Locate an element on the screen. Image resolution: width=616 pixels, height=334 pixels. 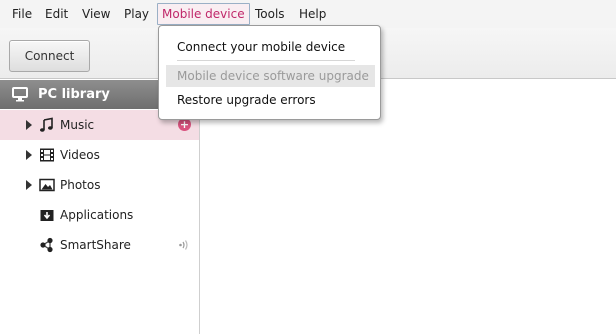
menu-separator is located at coordinates (266, 60).